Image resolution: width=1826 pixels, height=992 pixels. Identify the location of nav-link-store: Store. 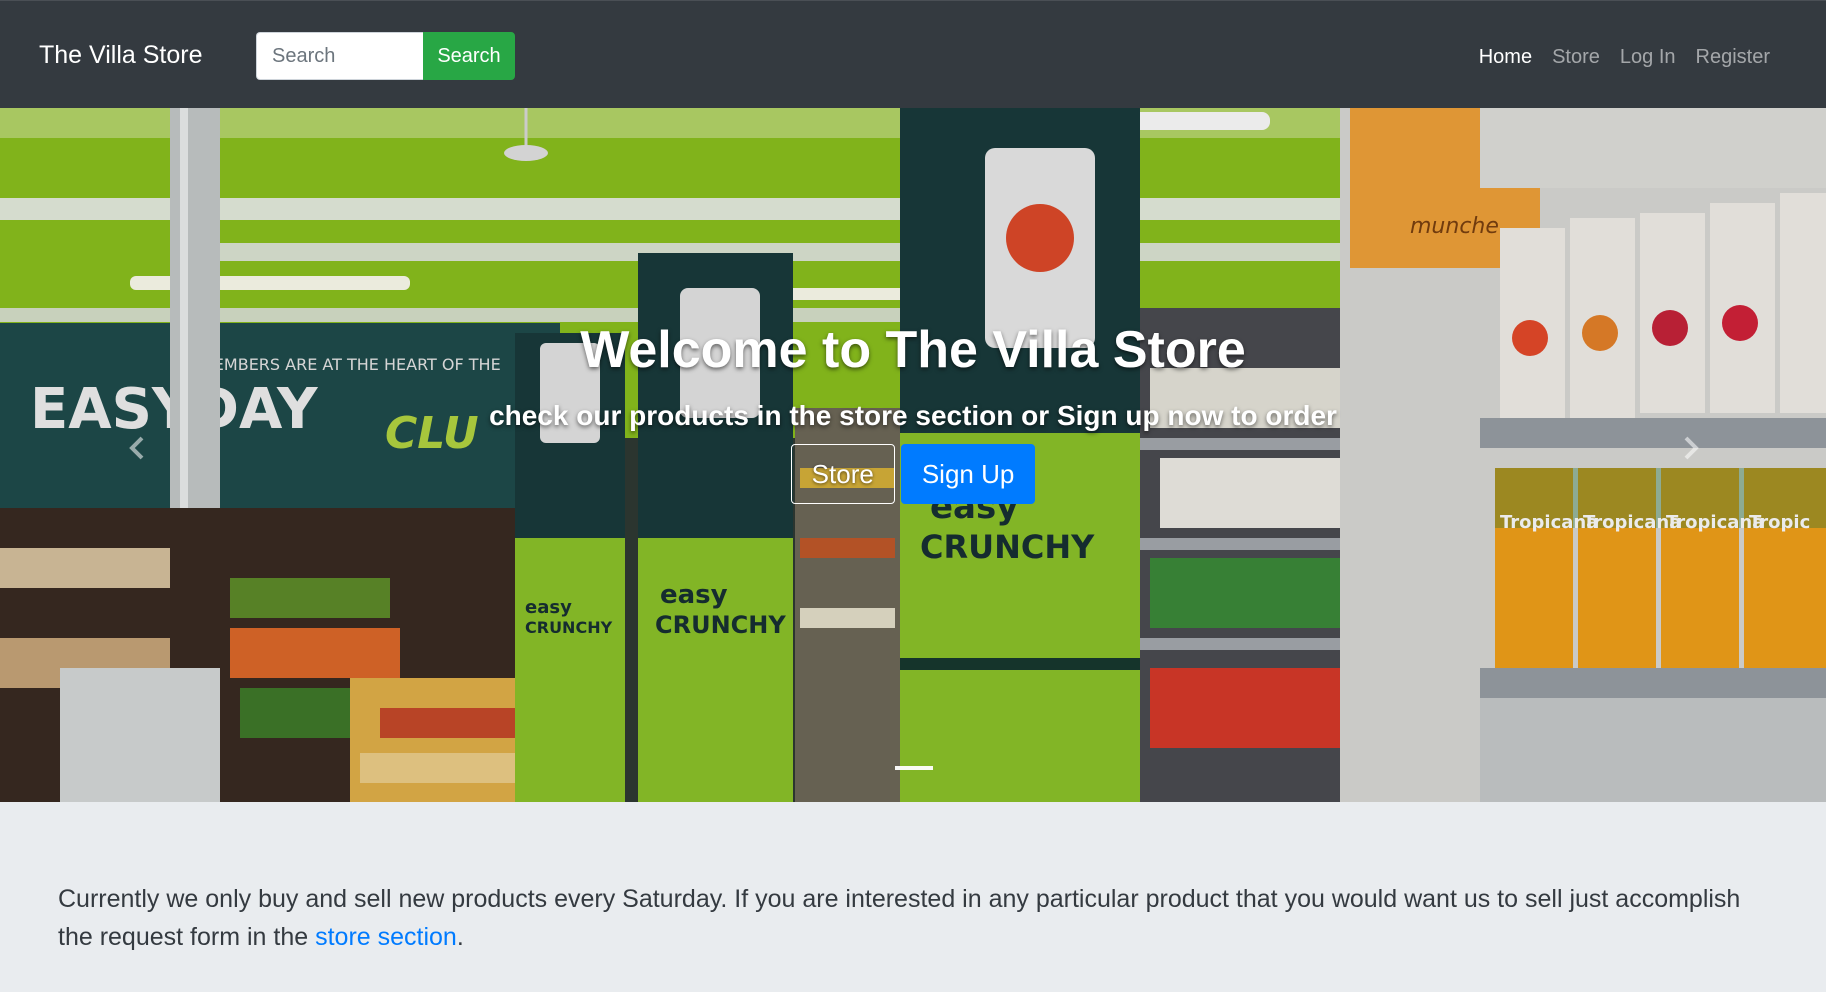
(1576, 57).